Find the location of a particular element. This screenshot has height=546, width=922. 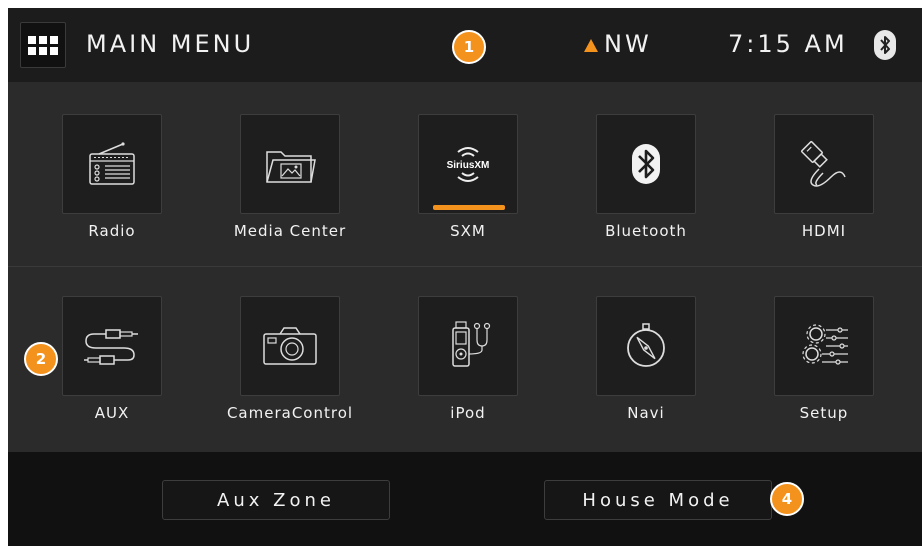

grid-icon is located at coordinates (43, 45).